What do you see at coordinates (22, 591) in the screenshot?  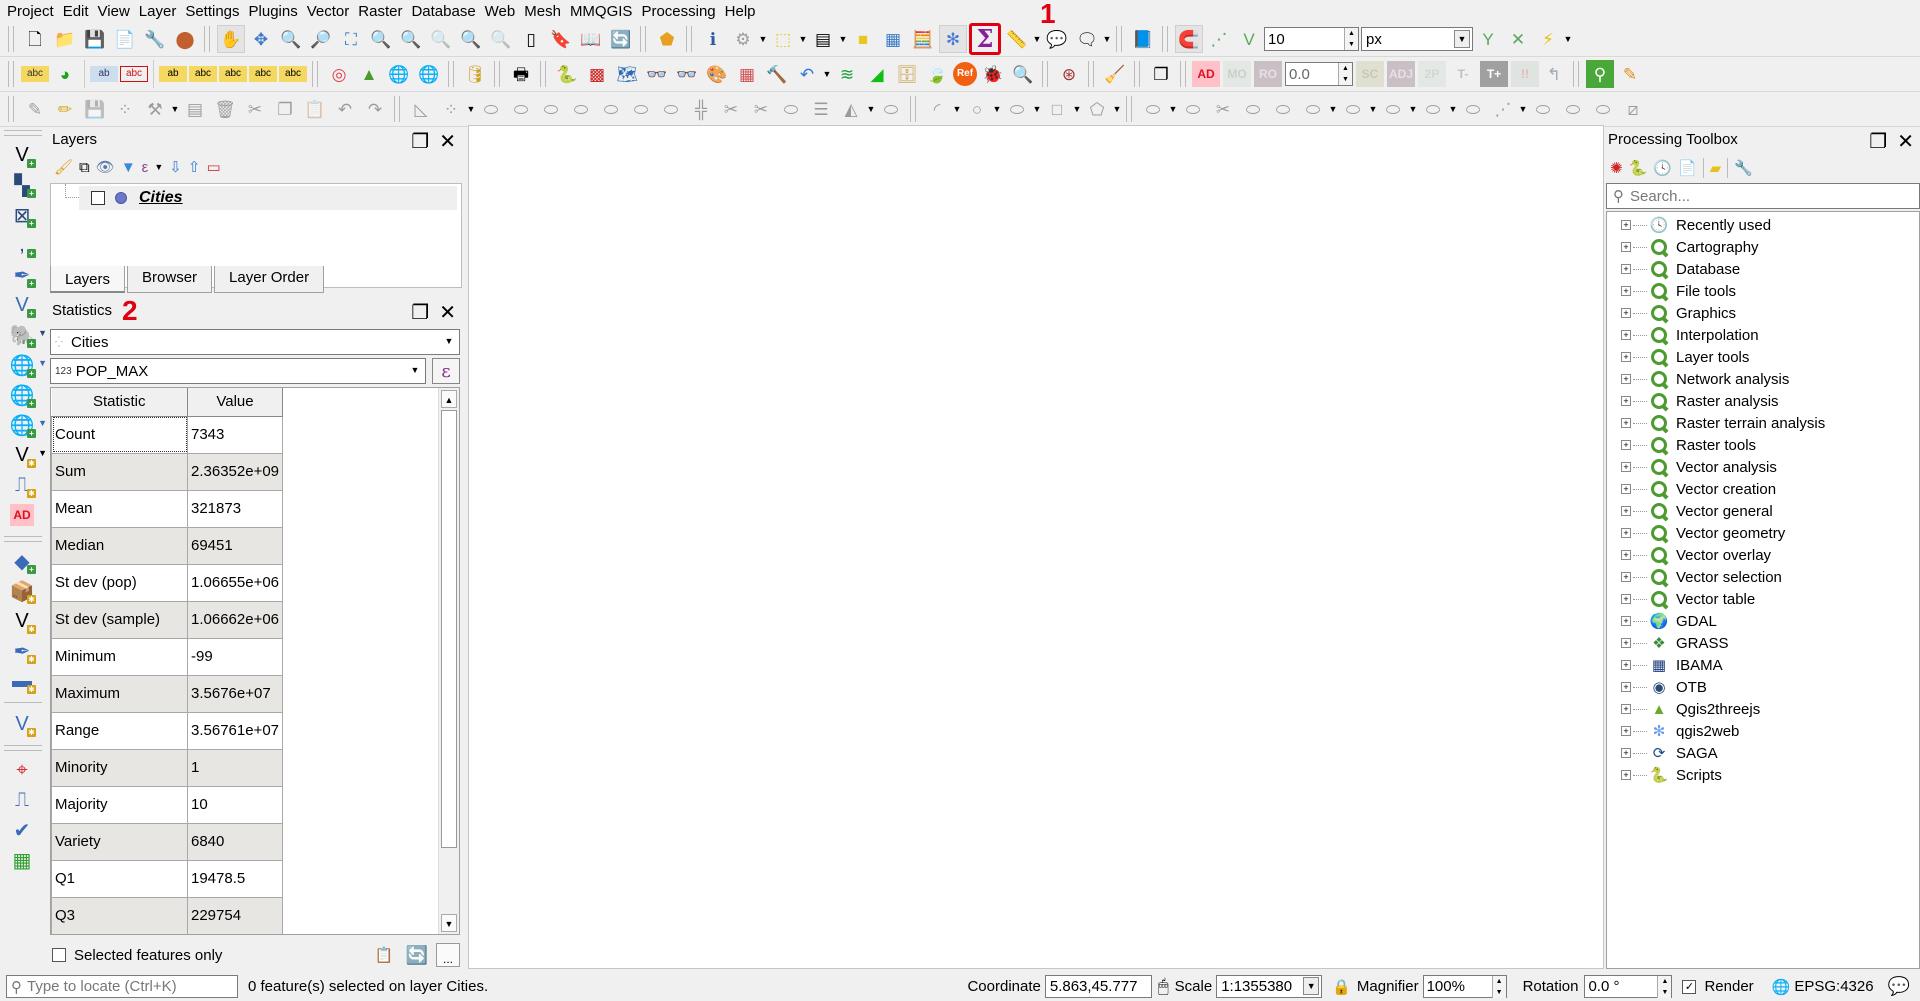 I see `new-geopackage-icon: 📦 ✱` at bounding box center [22, 591].